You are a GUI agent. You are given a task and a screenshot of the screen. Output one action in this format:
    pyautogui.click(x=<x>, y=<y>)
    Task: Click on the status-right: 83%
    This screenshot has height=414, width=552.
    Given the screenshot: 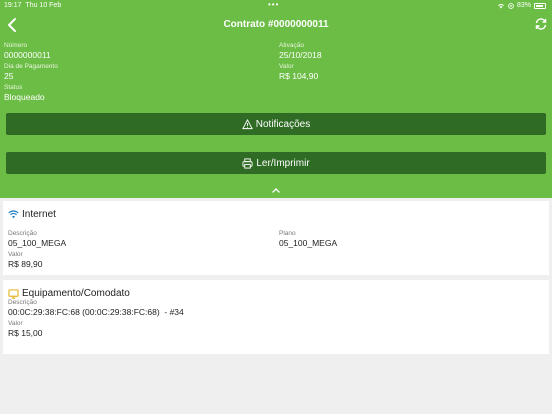 What is the action you would take?
    pyautogui.click(x=521, y=5)
    